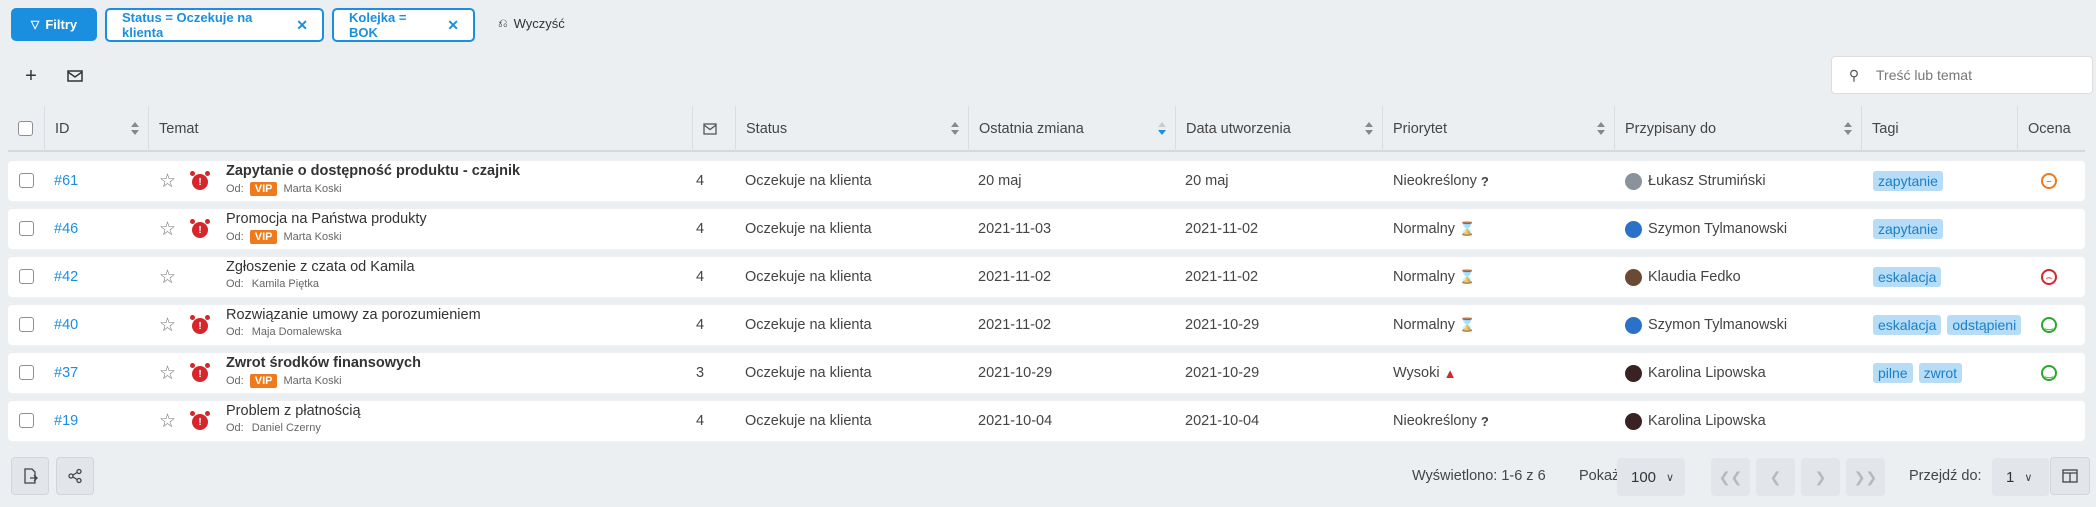  What do you see at coordinates (1278, 129) in the screenshot?
I see `column-created: Data utworzenia` at bounding box center [1278, 129].